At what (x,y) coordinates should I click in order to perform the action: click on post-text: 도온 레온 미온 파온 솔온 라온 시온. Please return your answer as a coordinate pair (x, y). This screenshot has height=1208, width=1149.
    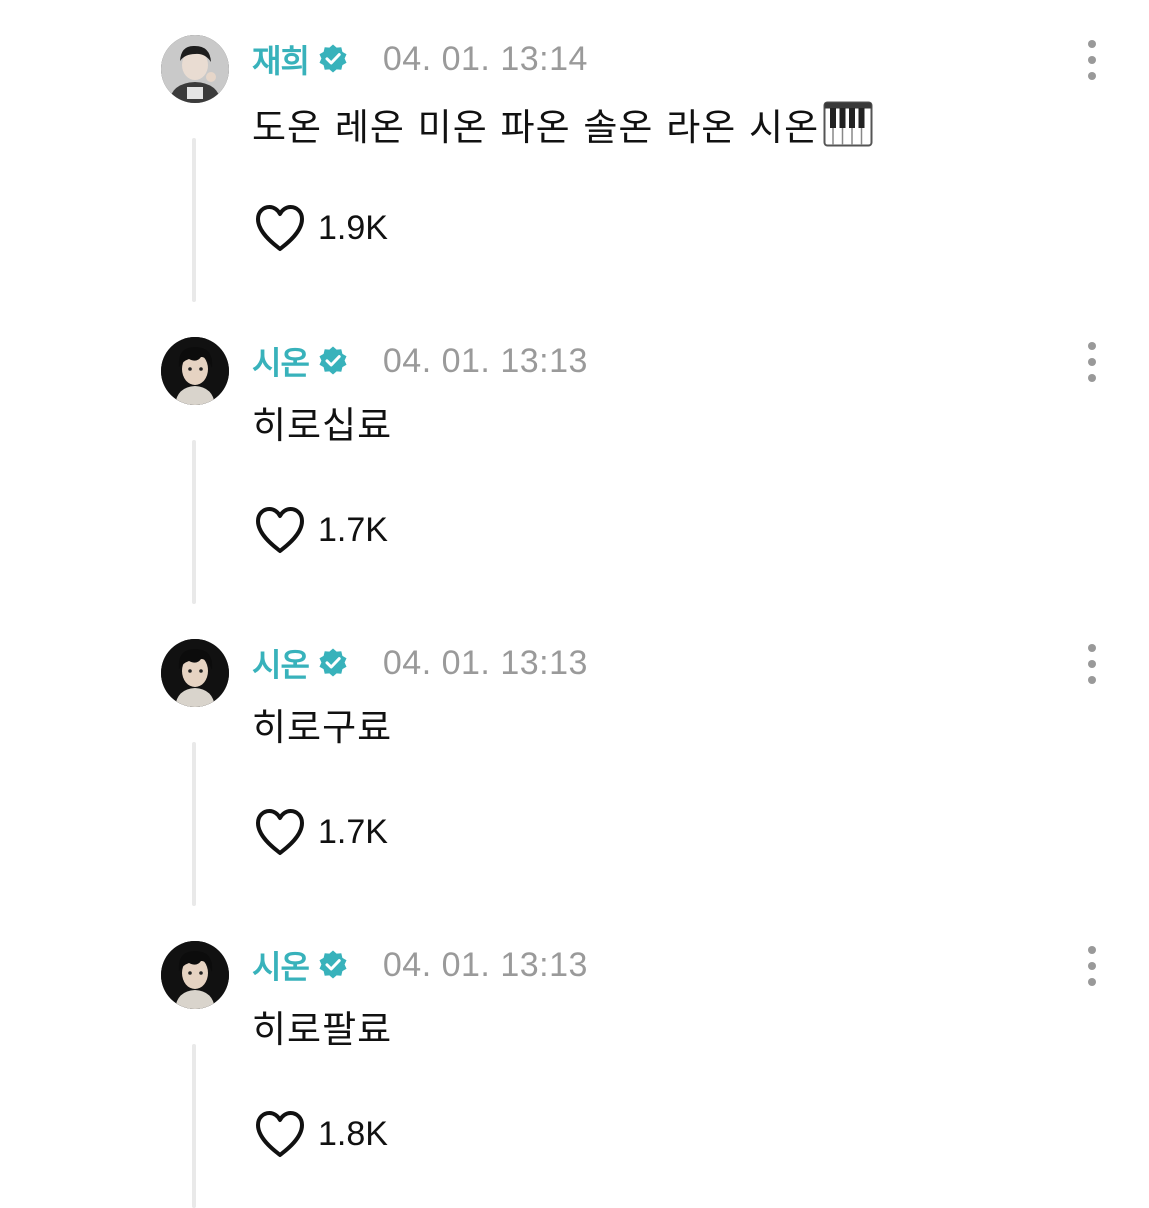
    Looking at the image, I should click on (536, 127).